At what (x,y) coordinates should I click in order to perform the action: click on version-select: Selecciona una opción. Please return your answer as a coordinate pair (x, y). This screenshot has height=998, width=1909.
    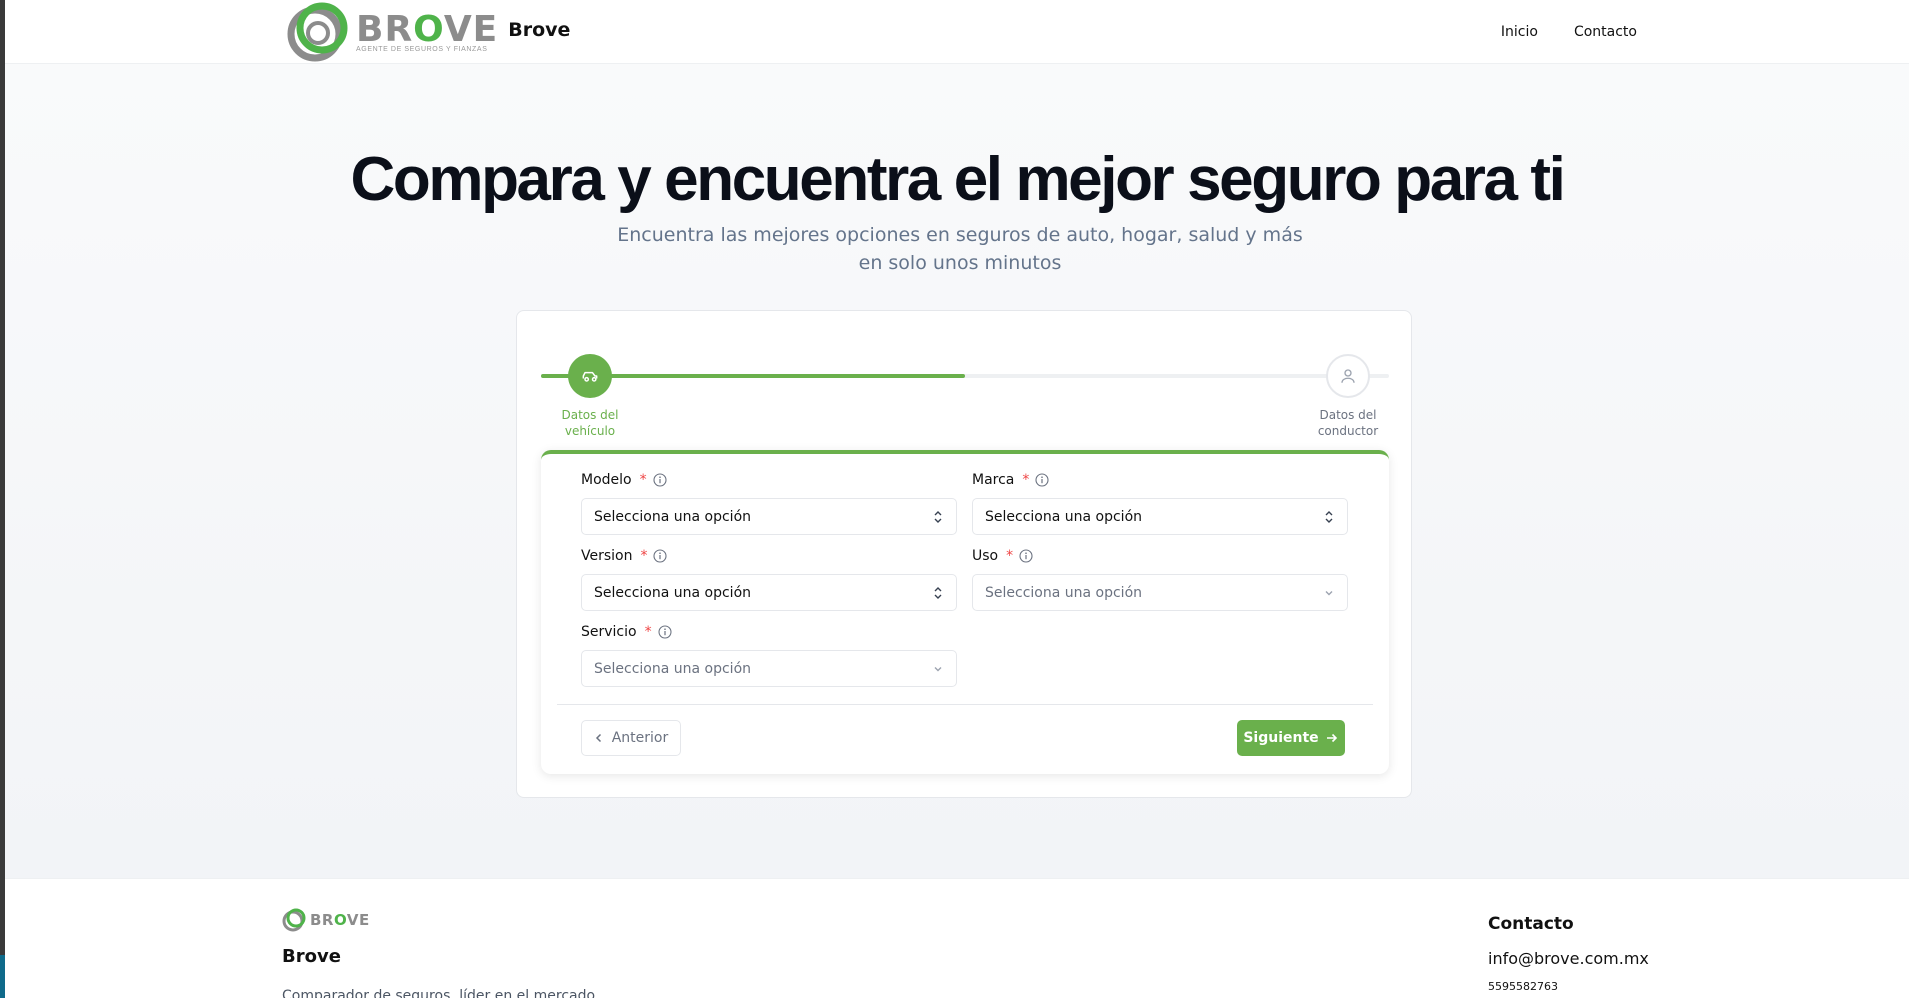
    Looking at the image, I should click on (769, 592).